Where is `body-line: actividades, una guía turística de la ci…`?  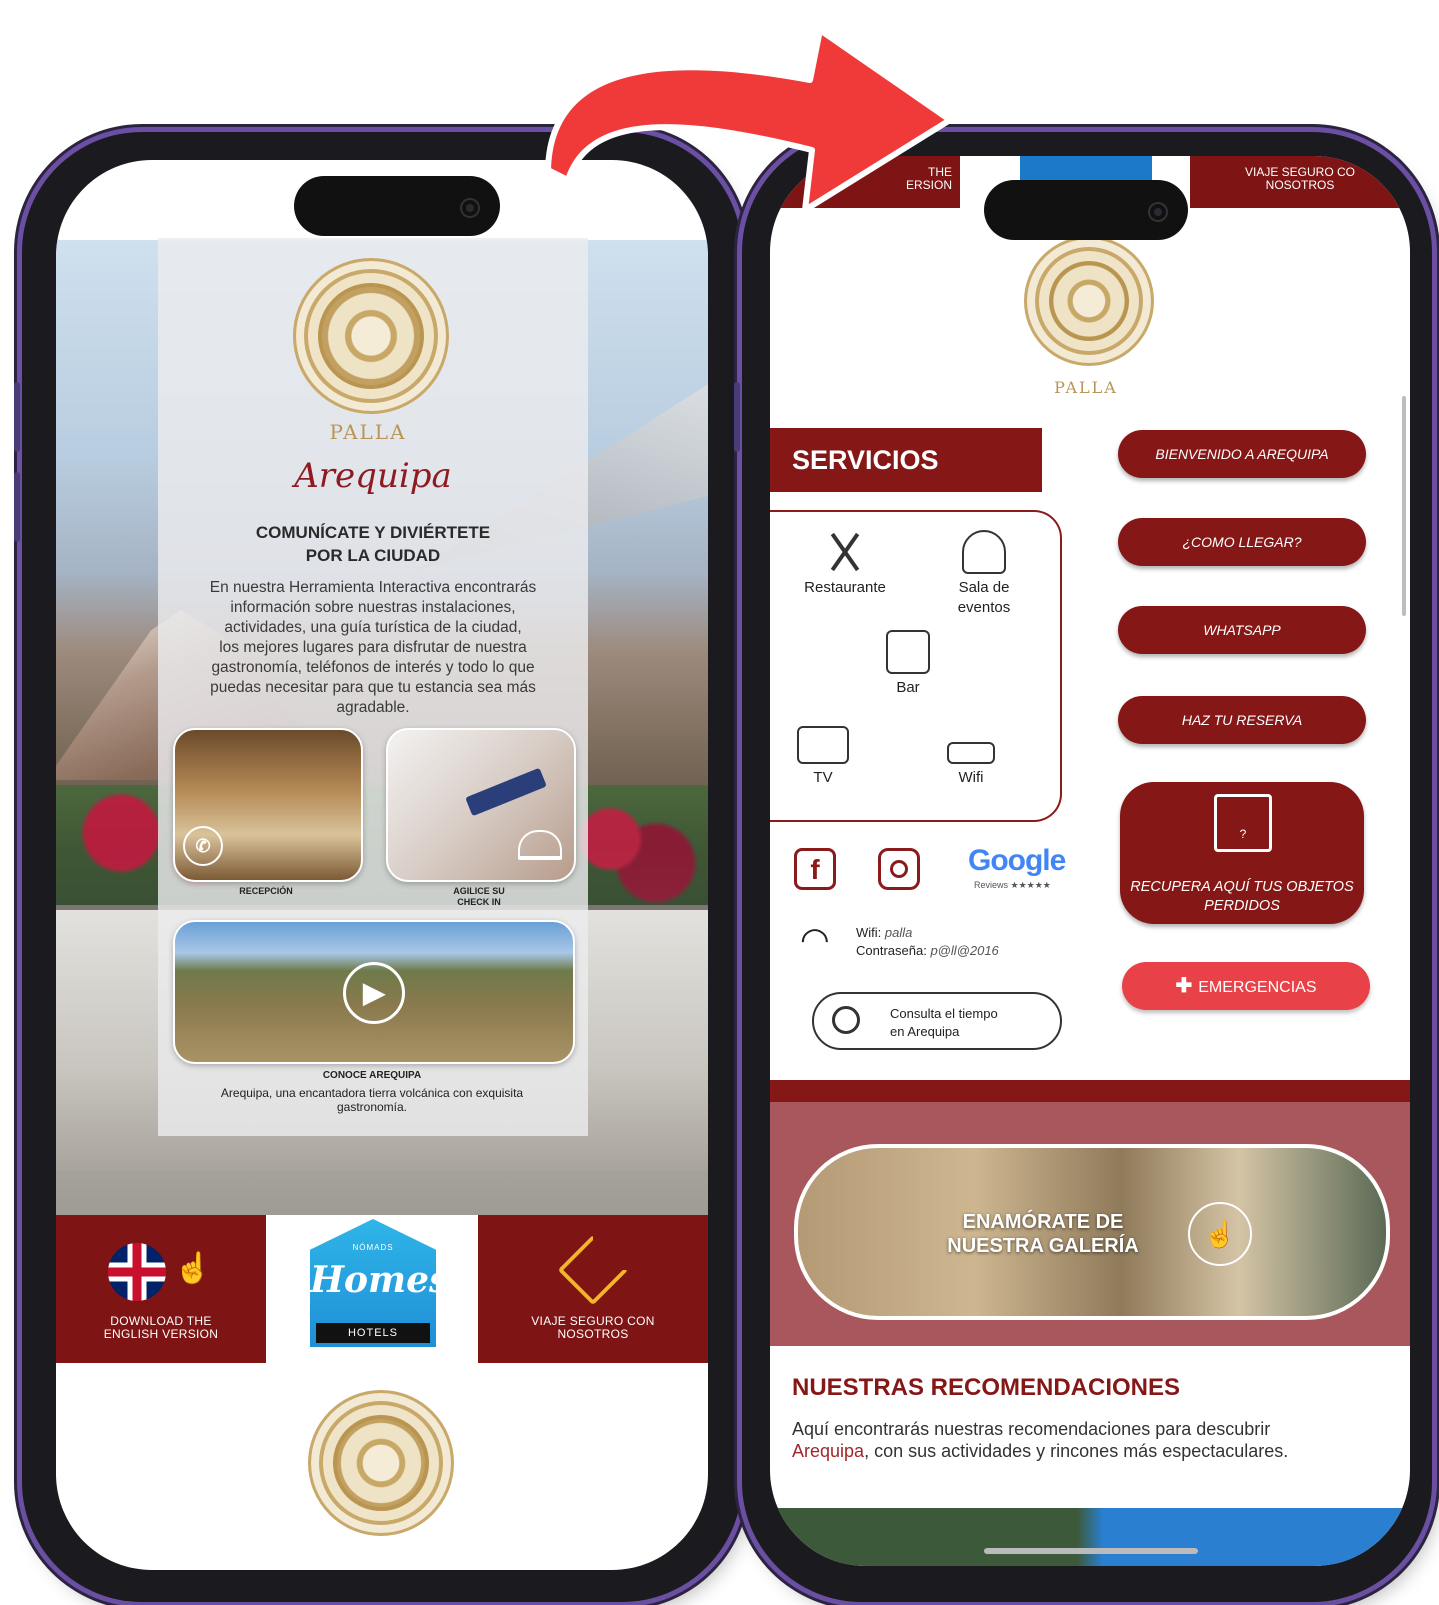
body-line: actividades, una guía turística de la ci… is located at coordinates (373, 627).